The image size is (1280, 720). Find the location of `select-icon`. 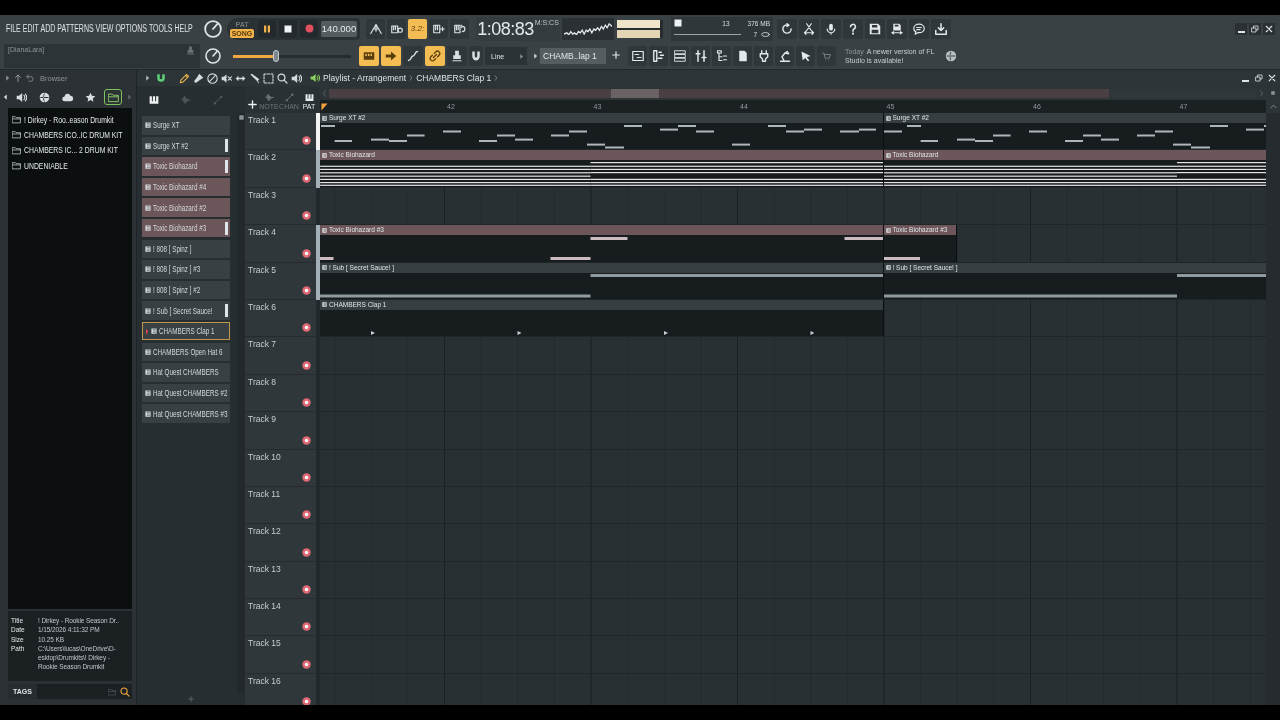

select-icon is located at coordinates (268, 78).